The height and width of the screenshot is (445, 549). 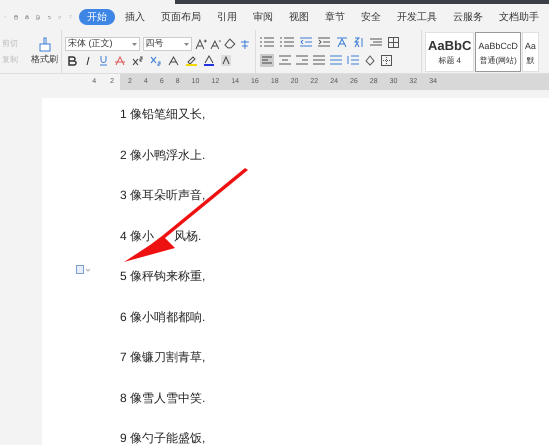 I want to click on text-line: 3 像耳朵听声音,, so click(x=163, y=195).